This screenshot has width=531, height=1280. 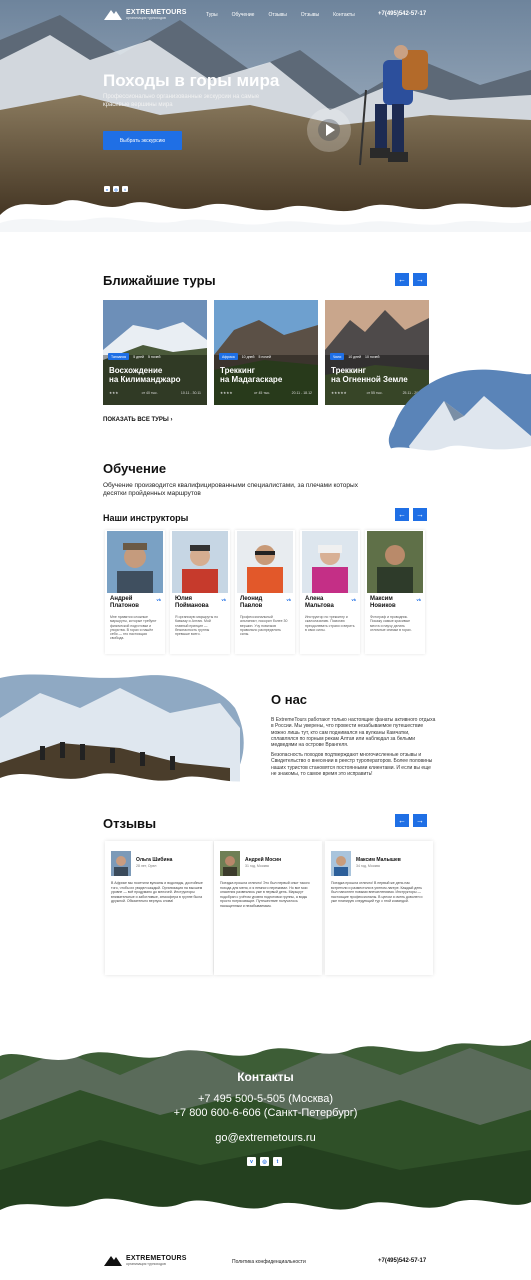 I want to click on reviewer-name: Ольга Шибина, so click(x=154, y=860).